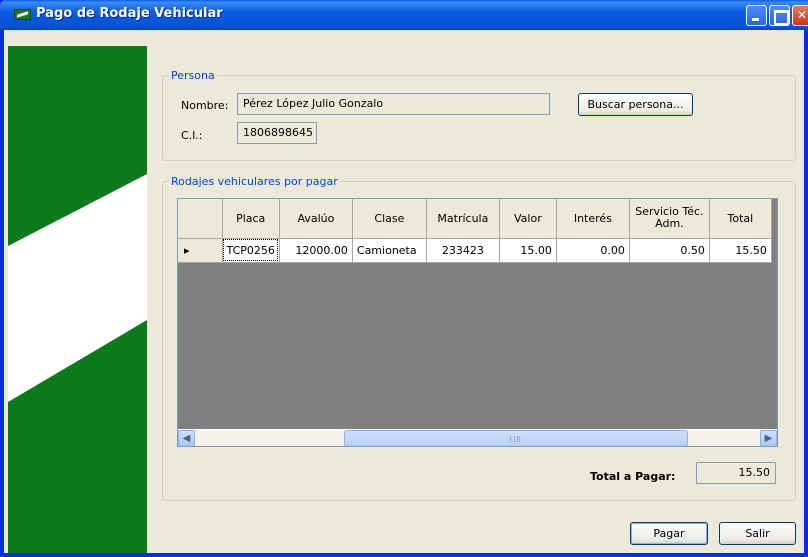  What do you see at coordinates (316, 250) in the screenshot?
I see `cell-avaluo: 12000.00` at bounding box center [316, 250].